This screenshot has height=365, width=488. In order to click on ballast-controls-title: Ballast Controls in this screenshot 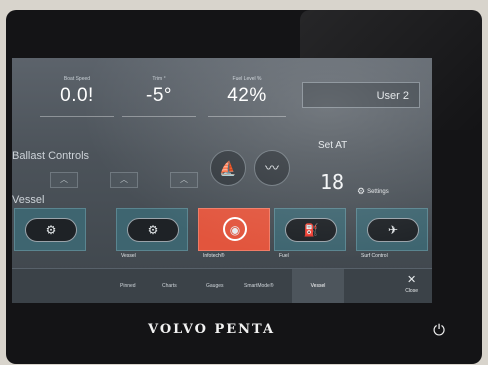, I will do `click(51, 156)`.